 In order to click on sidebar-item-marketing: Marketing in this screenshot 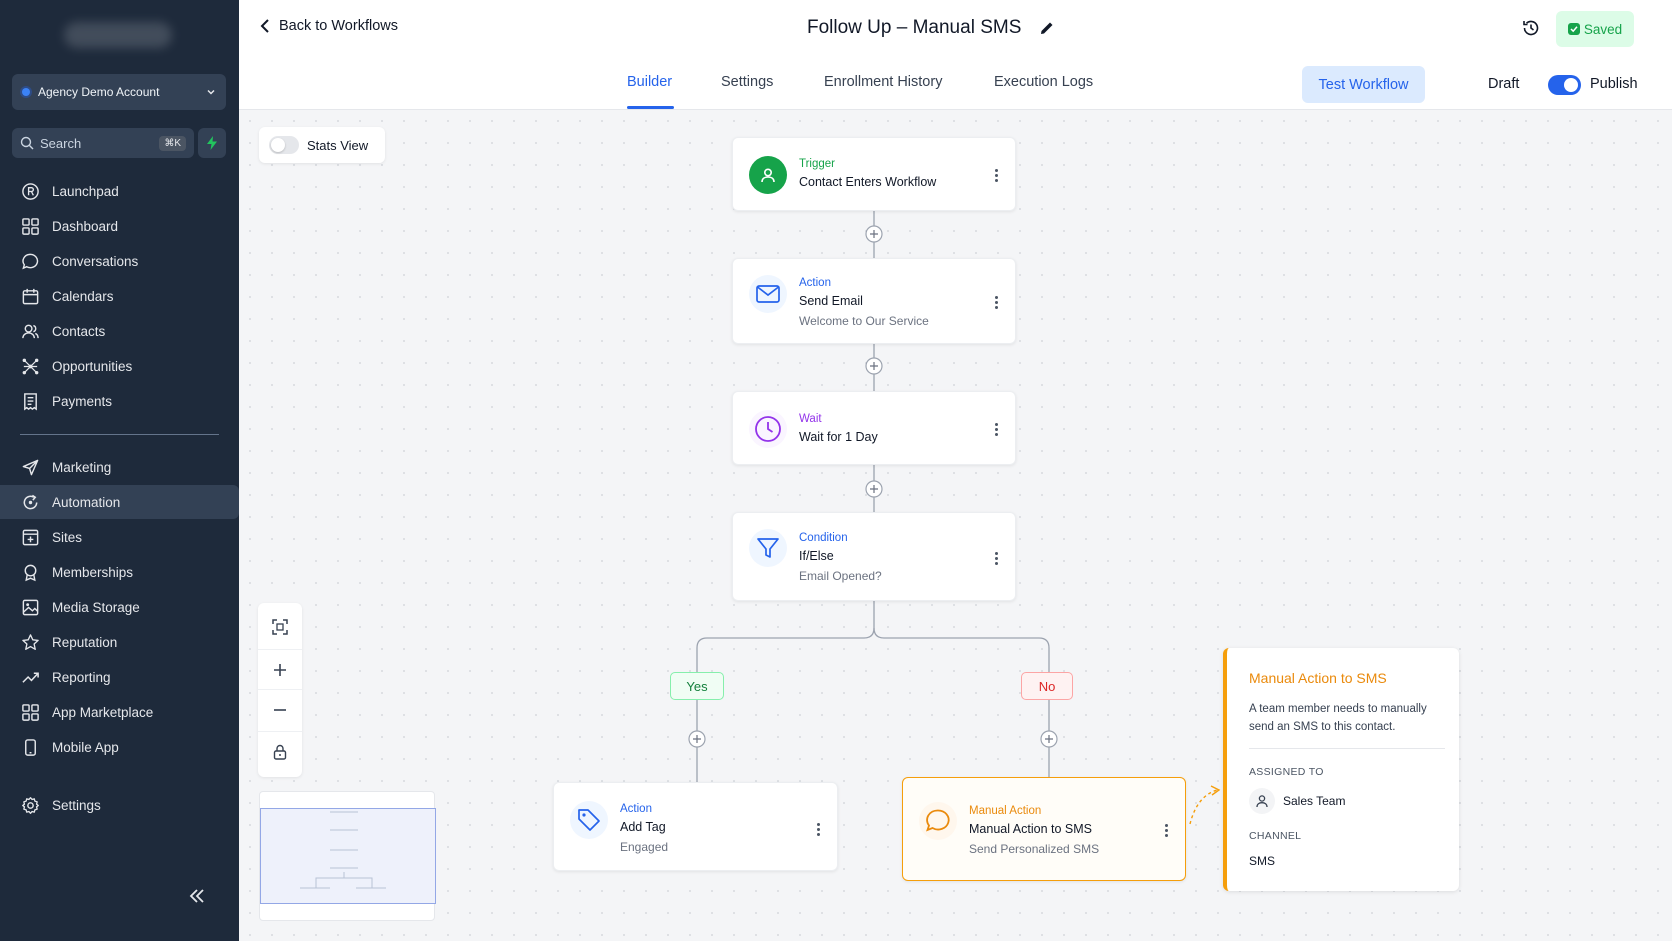, I will do `click(119, 467)`.